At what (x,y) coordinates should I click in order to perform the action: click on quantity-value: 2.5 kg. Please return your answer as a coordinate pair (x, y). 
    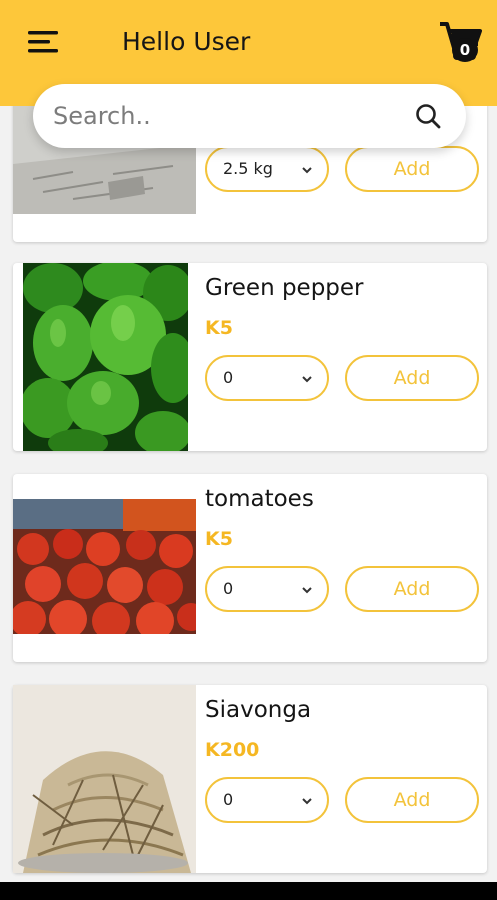
    Looking at the image, I should click on (248, 168).